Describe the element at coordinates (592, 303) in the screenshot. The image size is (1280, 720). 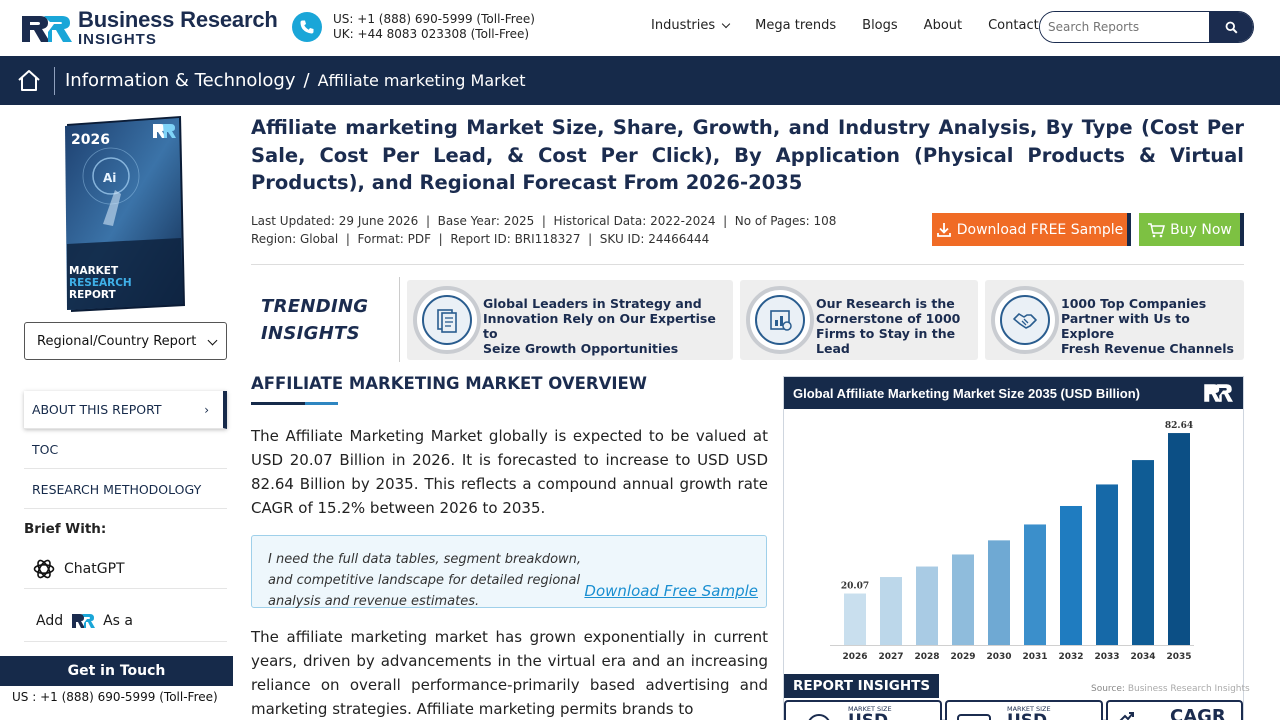
I see `trending-card-1-line1: Global Leaders in Strategy and` at that location.